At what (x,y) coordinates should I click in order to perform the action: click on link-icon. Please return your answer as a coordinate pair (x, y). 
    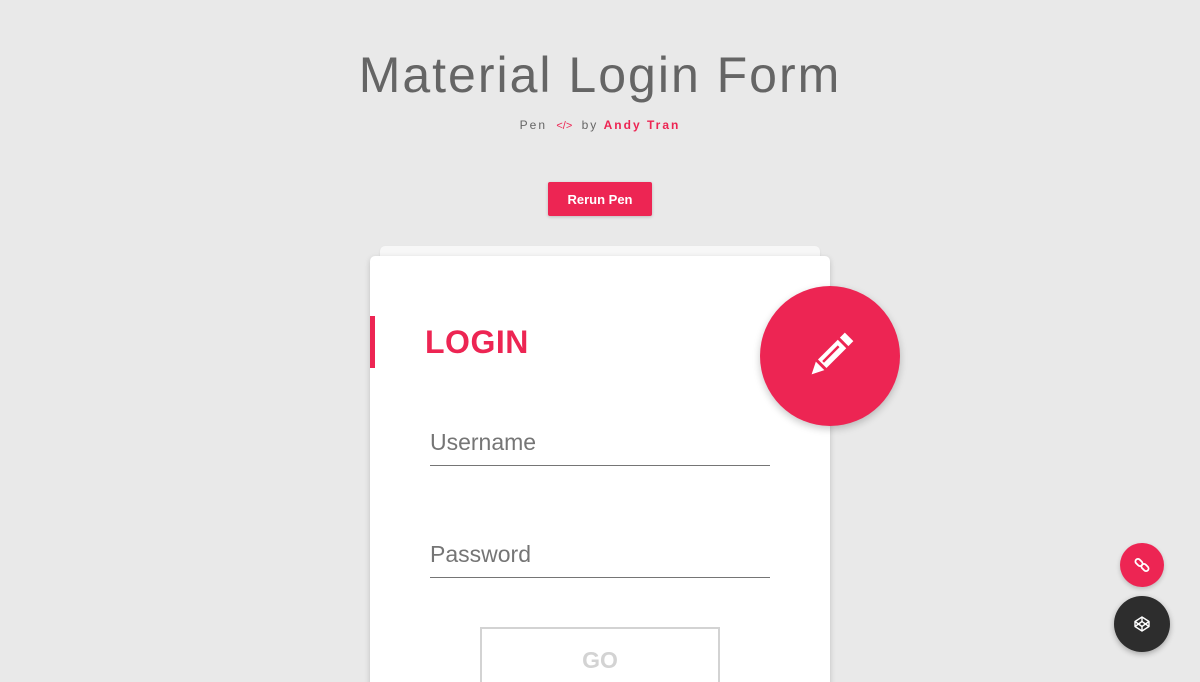
    Looking at the image, I should click on (1142, 565).